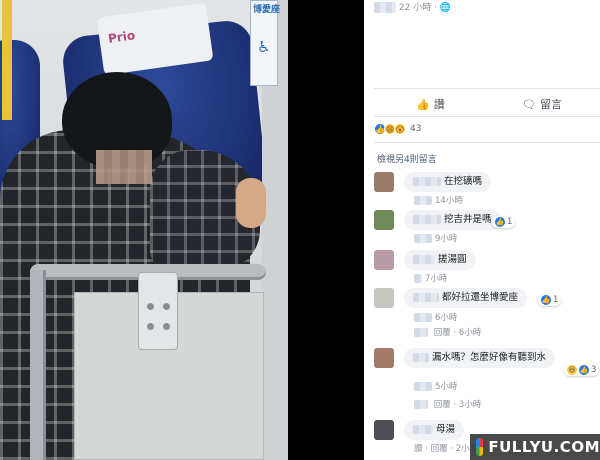  I want to click on comment-time: 7小時, so click(436, 279).